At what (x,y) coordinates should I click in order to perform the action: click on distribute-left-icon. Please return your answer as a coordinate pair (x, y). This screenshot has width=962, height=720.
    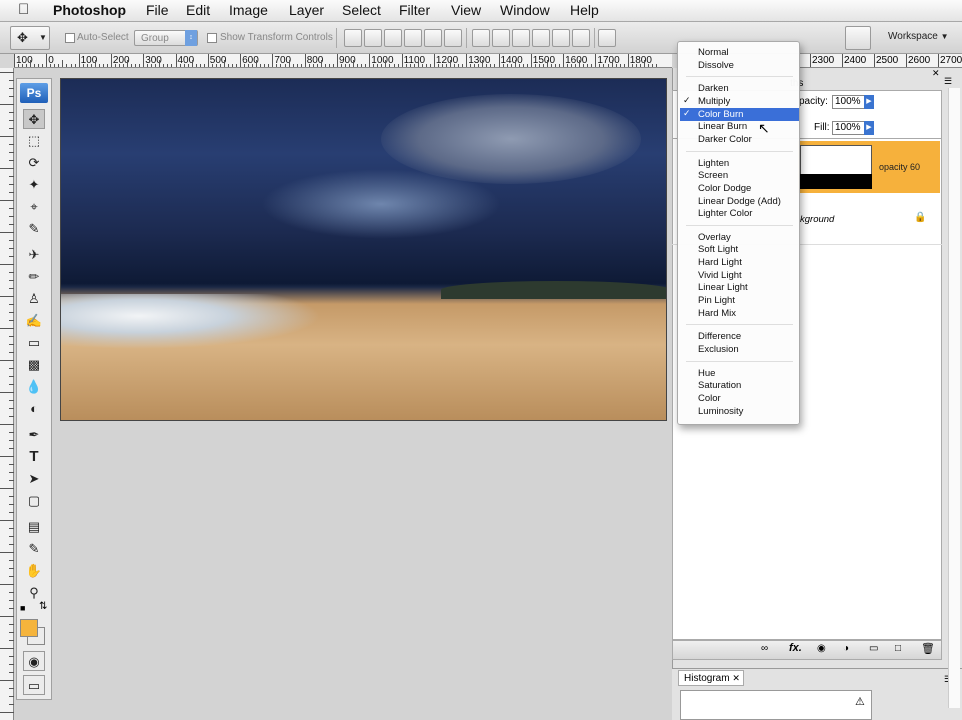
    Looking at the image, I should click on (541, 38).